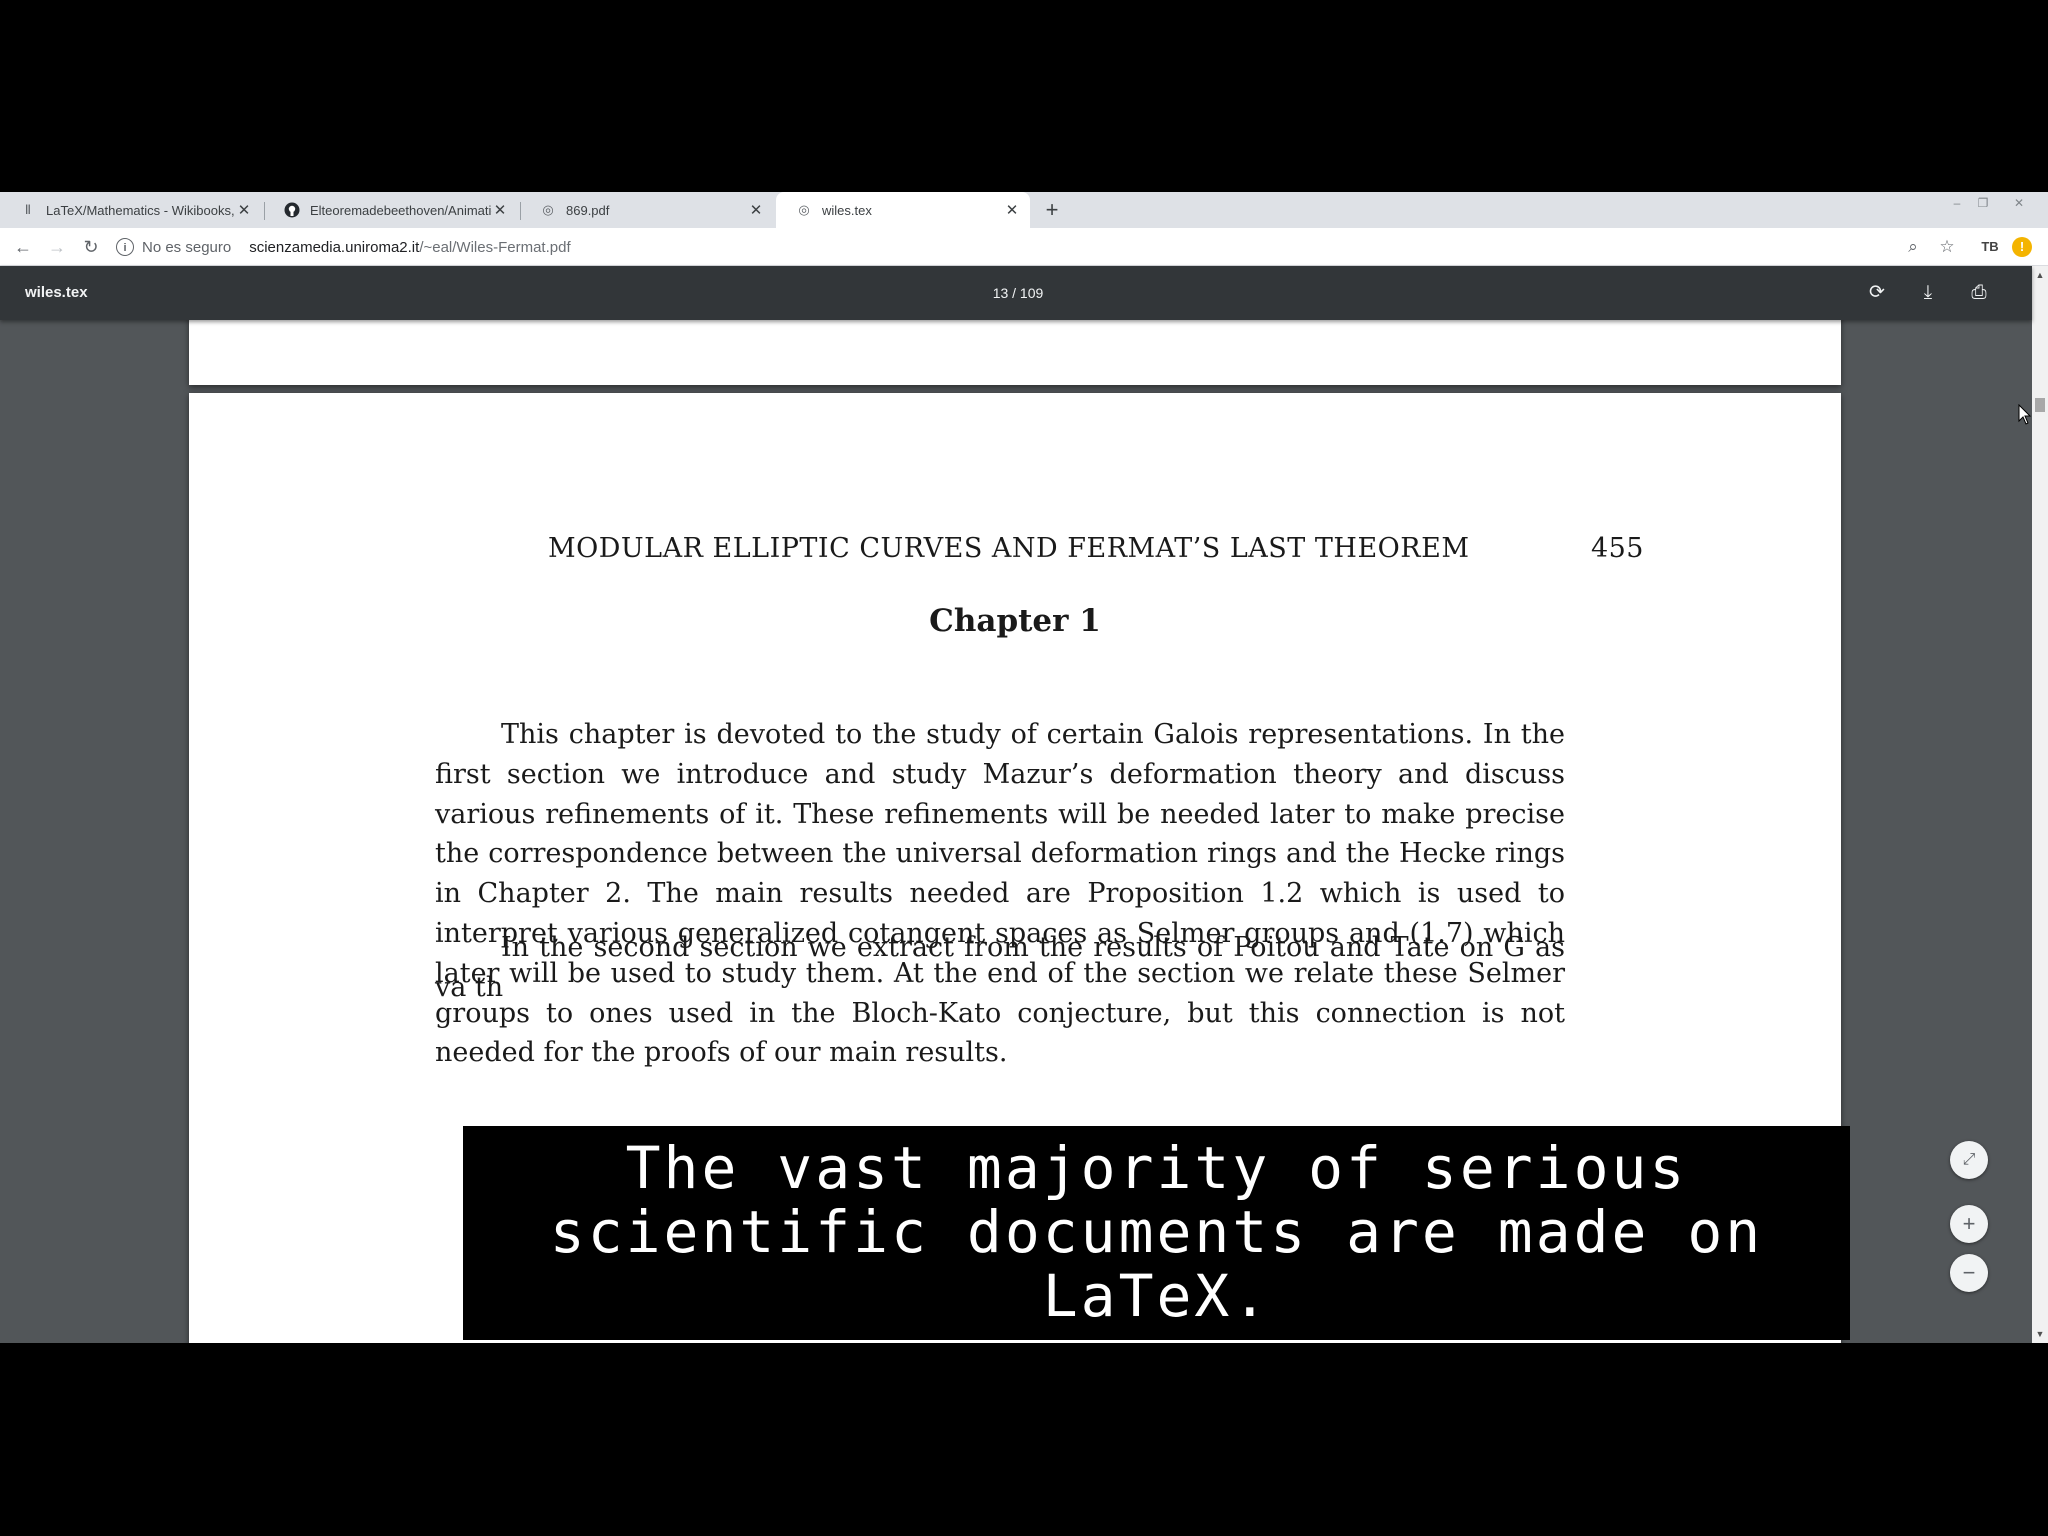 This screenshot has width=2048, height=1536. What do you see at coordinates (1015, 352) in the screenshot?
I see `previous-page` at bounding box center [1015, 352].